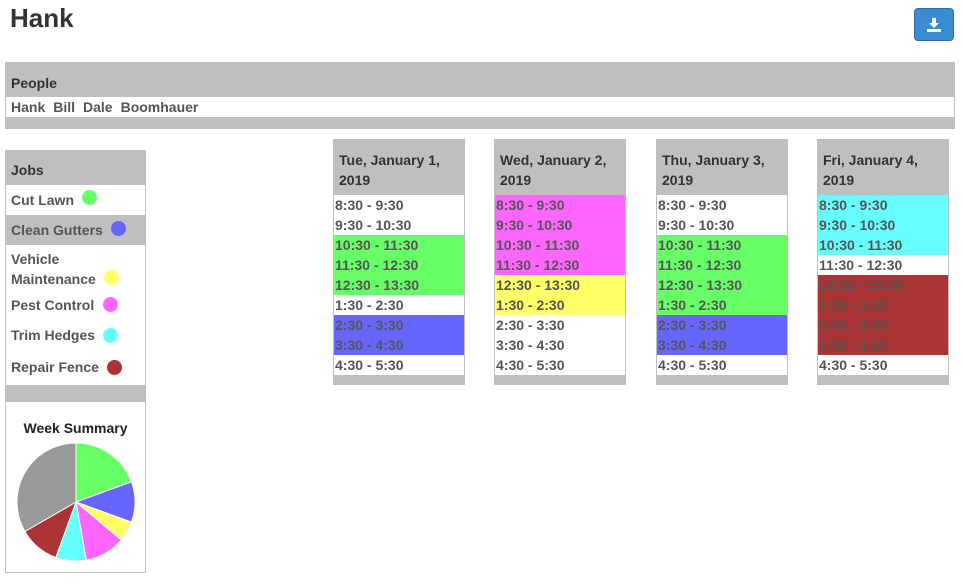 The width and height of the screenshot is (963, 588). Describe the element at coordinates (27, 170) in the screenshot. I see `jobs-heading: Jobs` at that location.